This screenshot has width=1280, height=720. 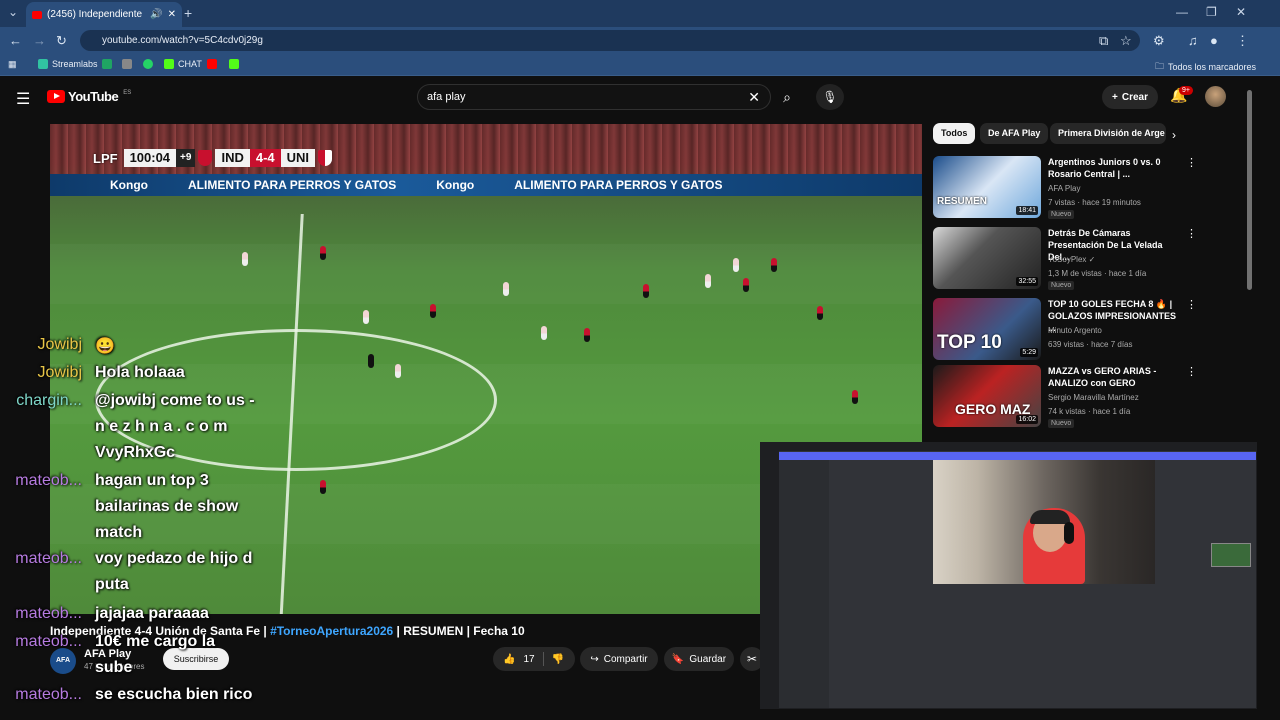 What do you see at coordinates (1094, 202) in the screenshot?
I see `recommendation-meta: 7 vistas · hace 19 minutos` at bounding box center [1094, 202].